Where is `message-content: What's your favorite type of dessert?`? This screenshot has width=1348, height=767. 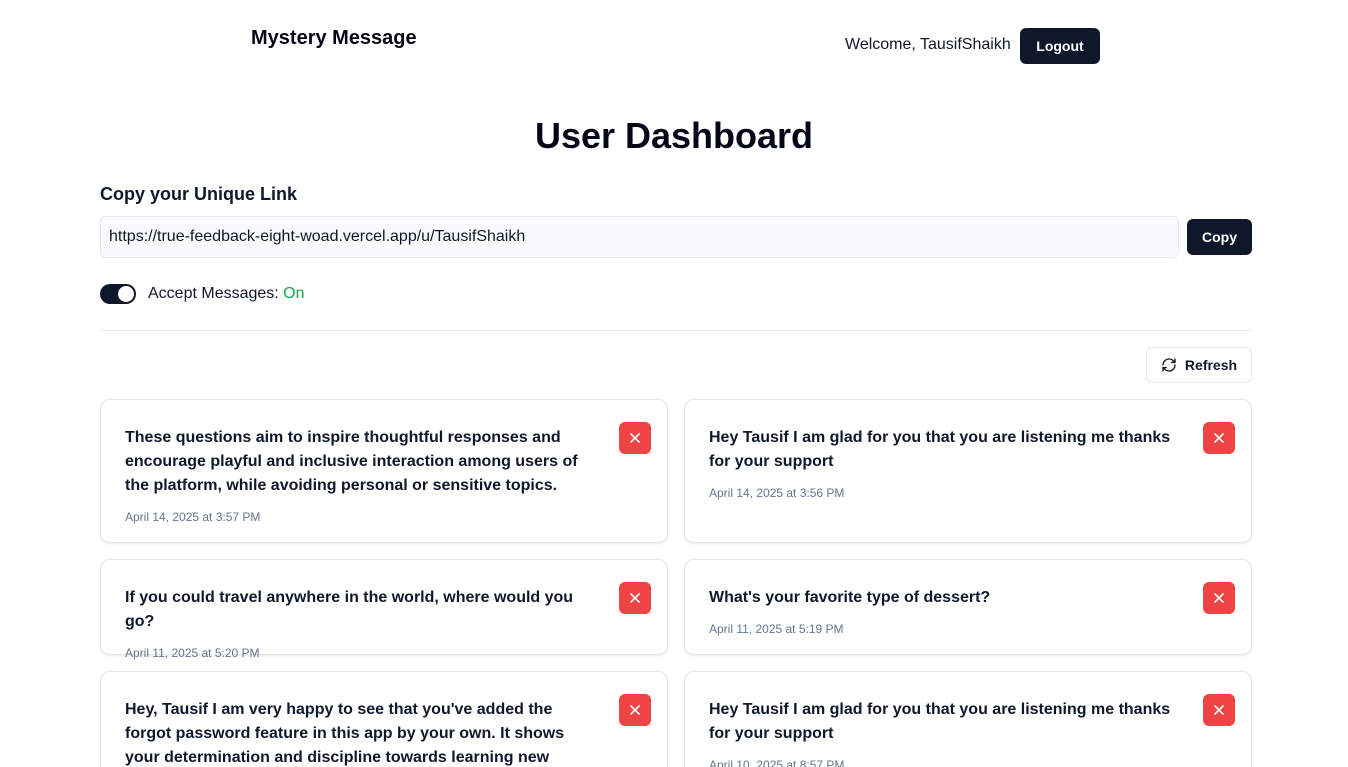 message-content: What's your favorite type of dessert? is located at coordinates (850, 597).